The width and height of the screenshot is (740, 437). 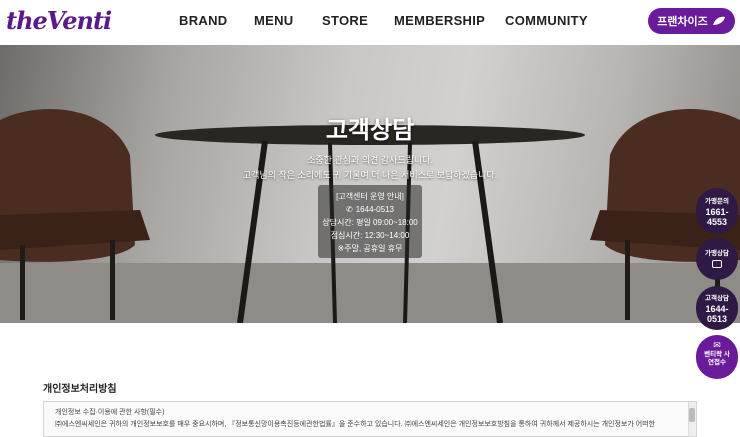 I want to click on story-submit-button: ✉ 벤티락 사연접수, so click(x=717, y=357).